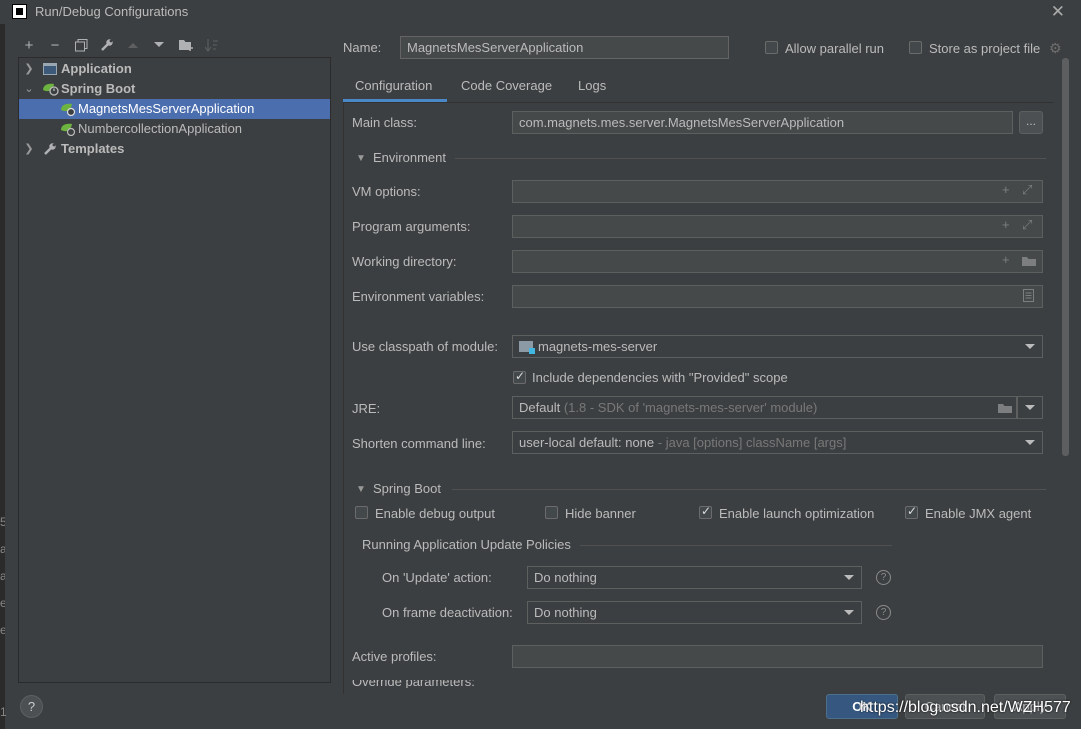  I want to click on wrench-icon, so click(107, 45).